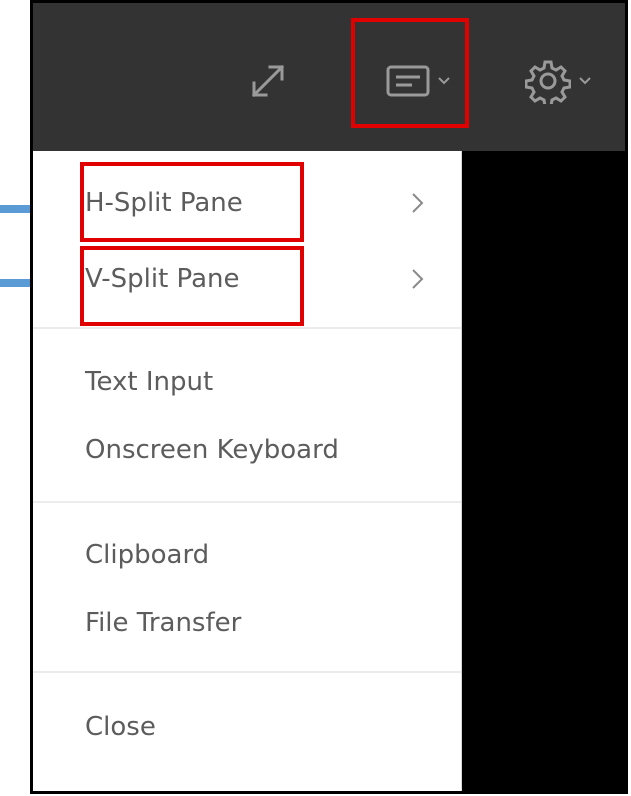 The height and width of the screenshot is (796, 631). What do you see at coordinates (265, 555) in the screenshot?
I see `menu-item-clipboard: Clipboard` at bounding box center [265, 555].